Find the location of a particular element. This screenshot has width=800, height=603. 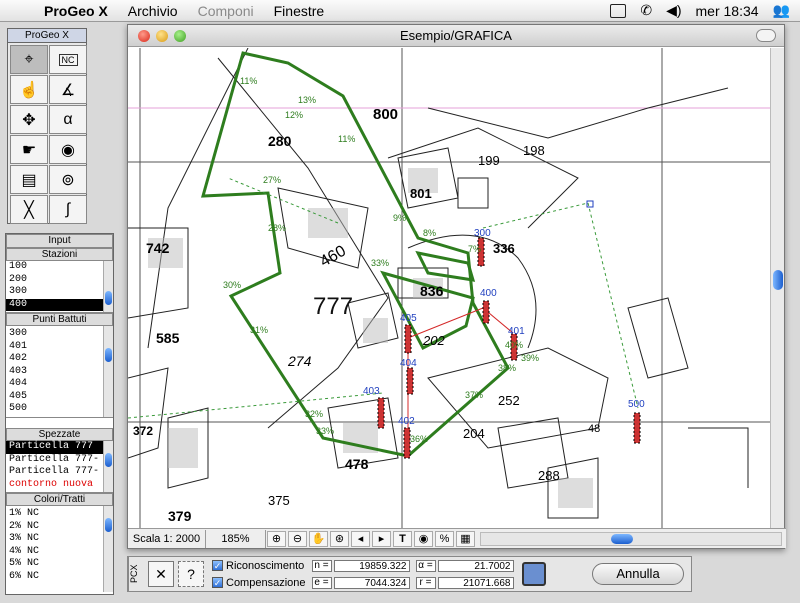

zoom-next-icon: ▸ is located at coordinates (381, 538).